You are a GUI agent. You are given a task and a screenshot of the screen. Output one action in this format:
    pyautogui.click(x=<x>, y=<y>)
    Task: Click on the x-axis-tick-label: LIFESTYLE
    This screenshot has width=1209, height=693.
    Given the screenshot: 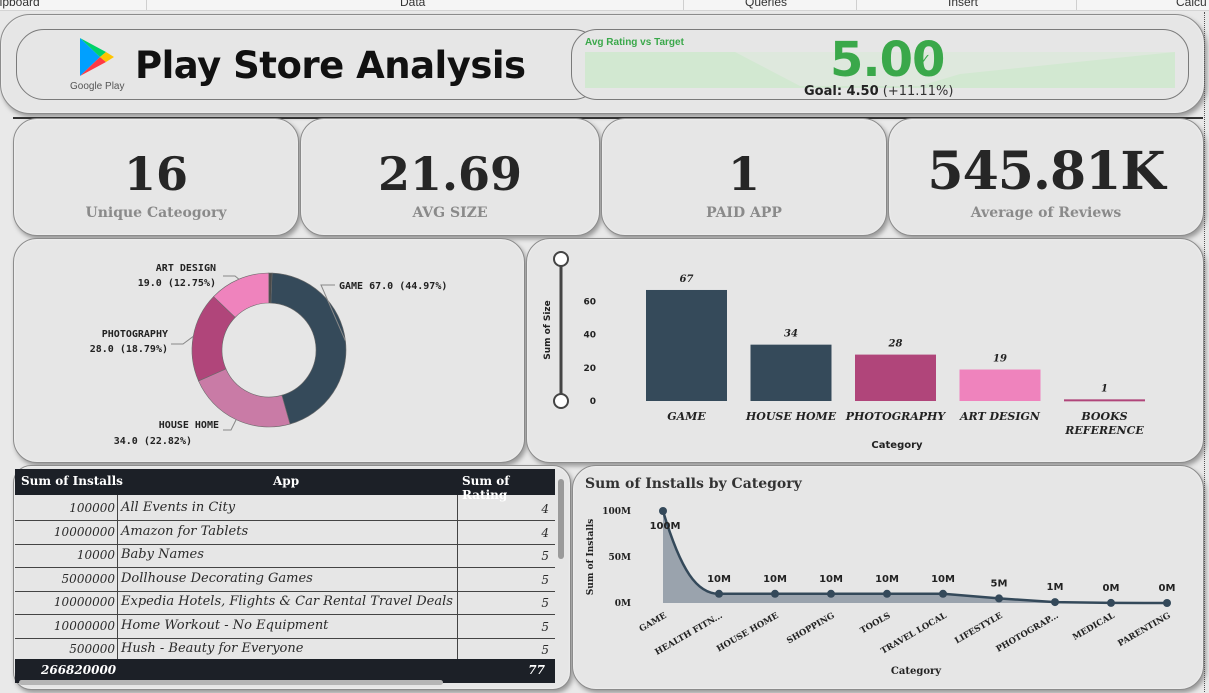 What is the action you would take?
    pyautogui.click(x=979, y=629)
    